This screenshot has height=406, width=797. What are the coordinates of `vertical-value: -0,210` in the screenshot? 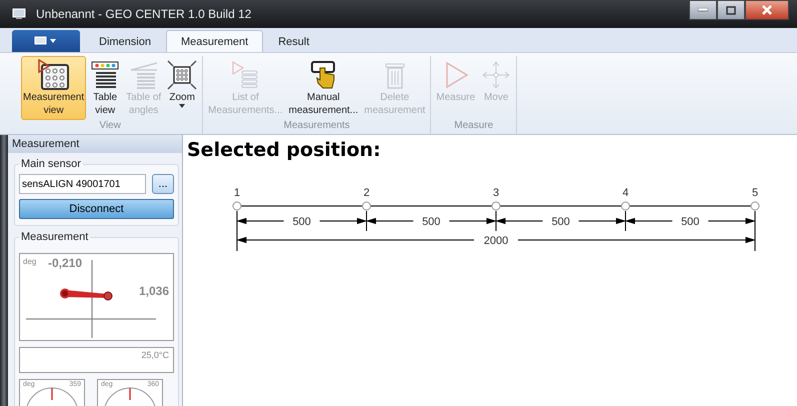 It's located at (65, 263).